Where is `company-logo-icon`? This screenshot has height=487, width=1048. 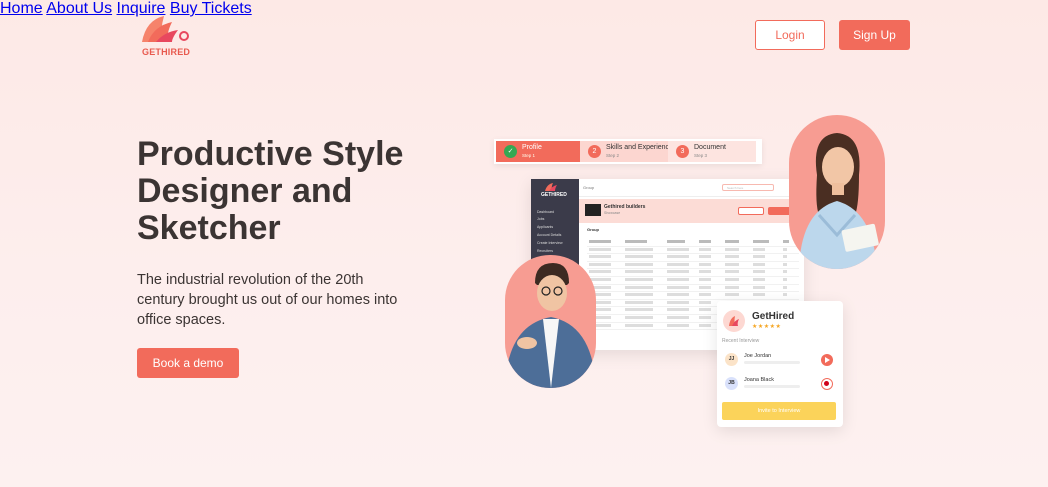
company-logo-icon is located at coordinates (734, 321).